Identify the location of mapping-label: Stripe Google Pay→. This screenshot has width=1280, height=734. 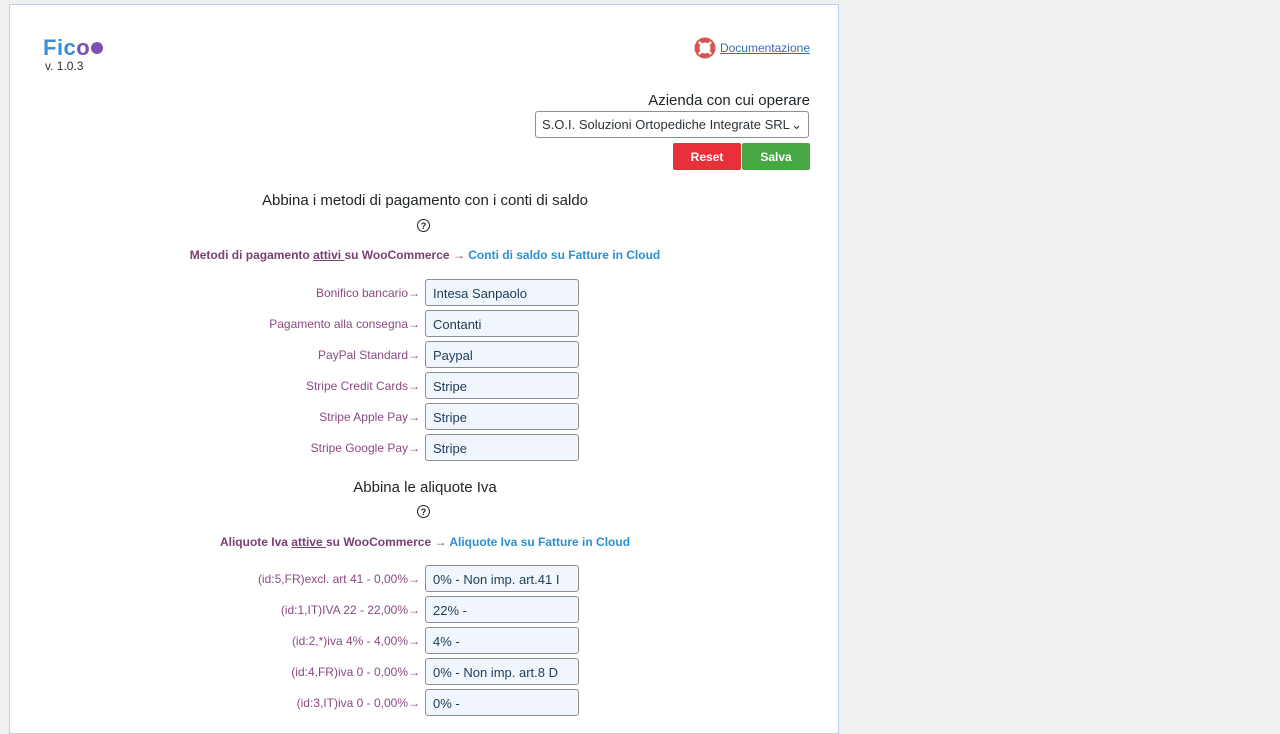
(365, 448).